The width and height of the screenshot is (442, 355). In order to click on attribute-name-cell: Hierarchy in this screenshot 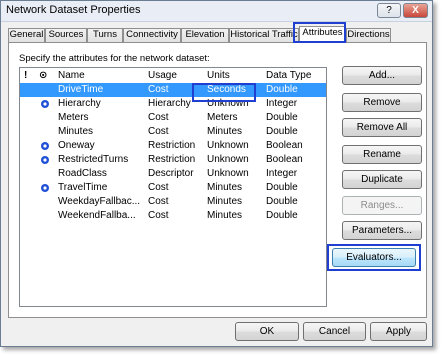, I will do `click(79, 103)`.